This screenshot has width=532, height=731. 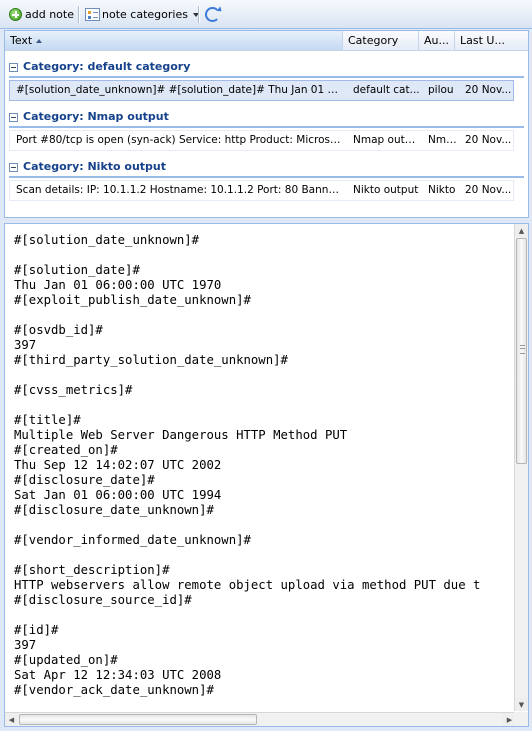 What do you see at coordinates (266, 169) in the screenshot?
I see `group-header-nikto-output: Category: Nikto output` at bounding box center [266, 169].